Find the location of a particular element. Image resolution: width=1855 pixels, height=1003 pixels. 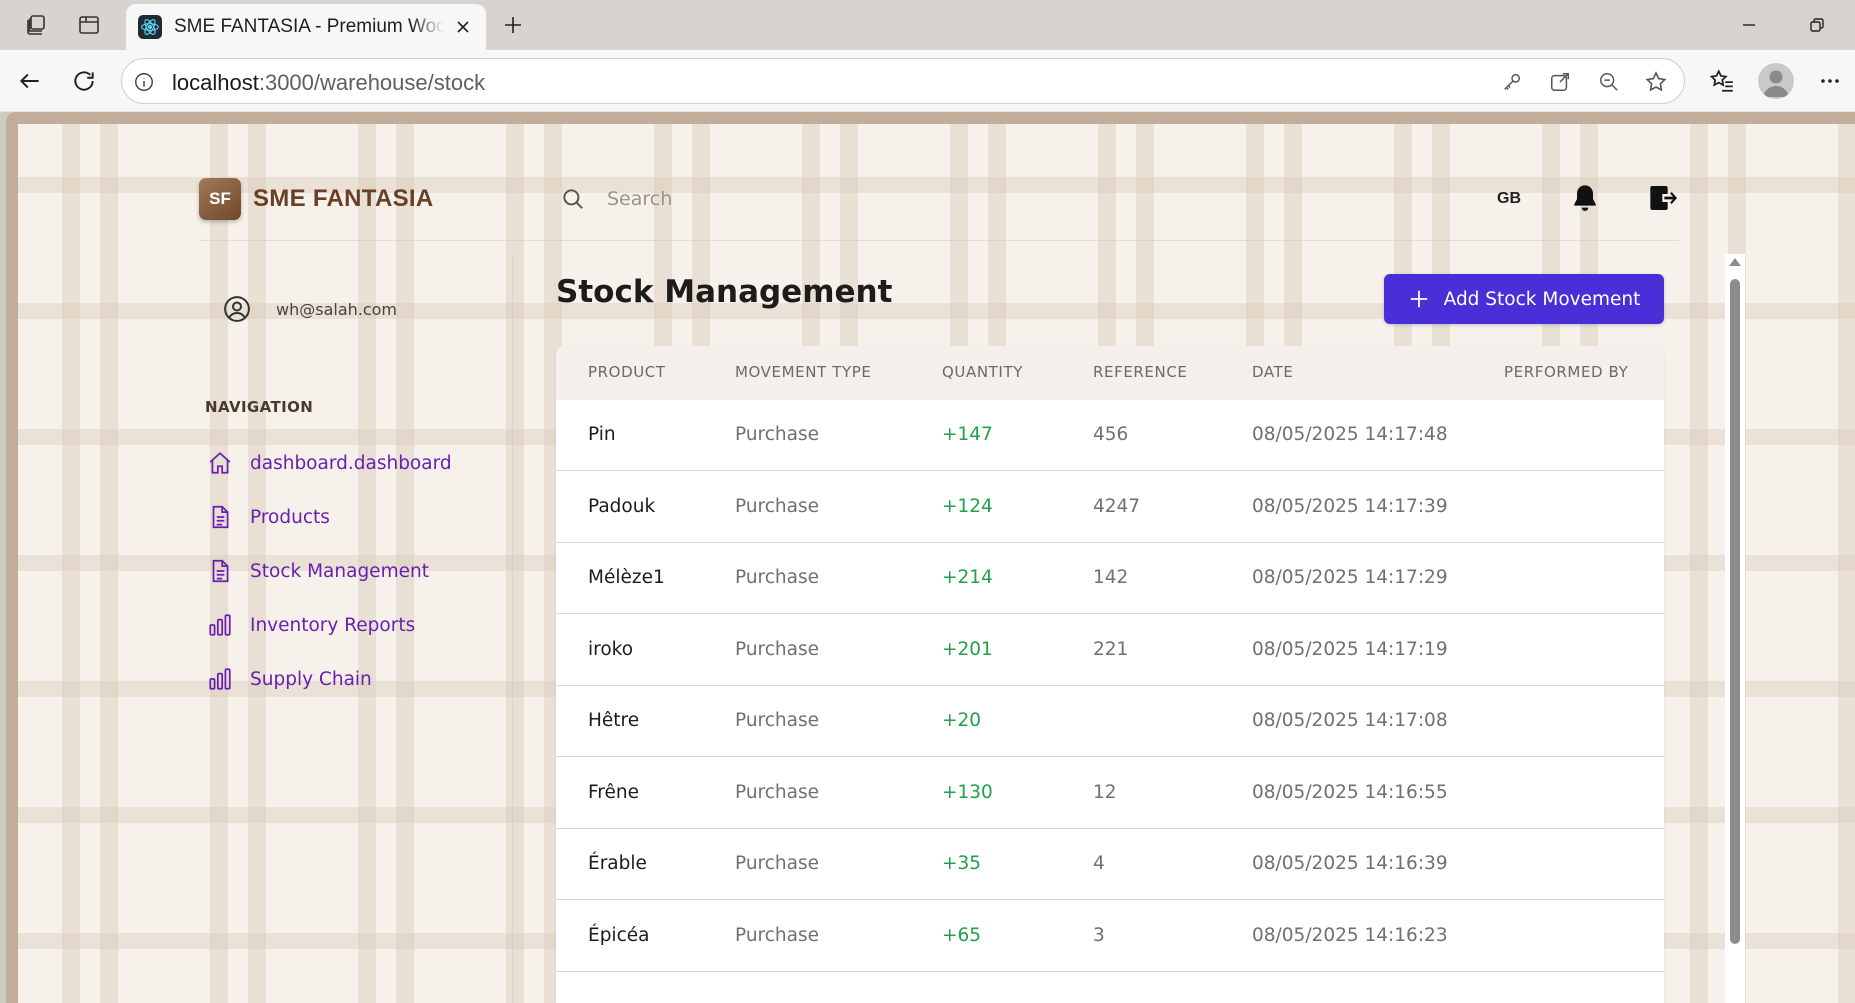

react-logo-icon is located at coordinates (150, 27).